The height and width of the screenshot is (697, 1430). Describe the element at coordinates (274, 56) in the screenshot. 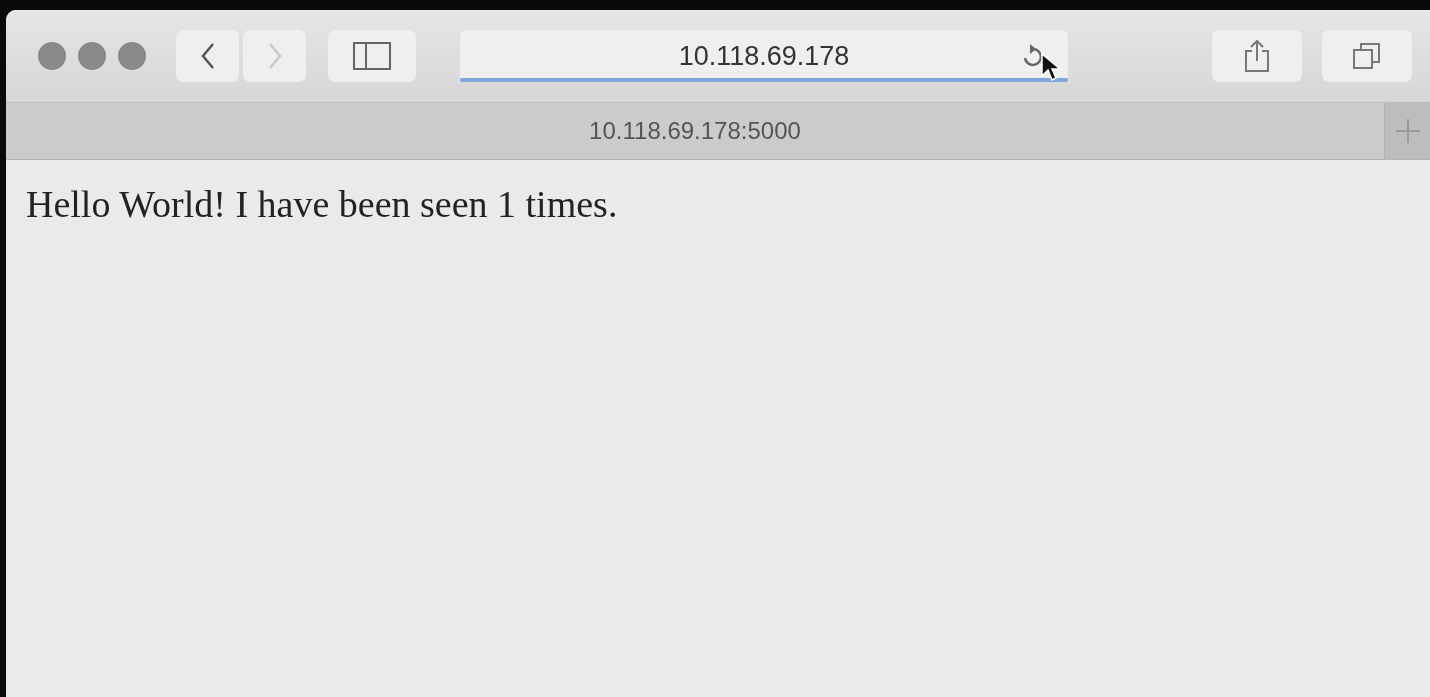

I see `chevron-right-icon` at that location.